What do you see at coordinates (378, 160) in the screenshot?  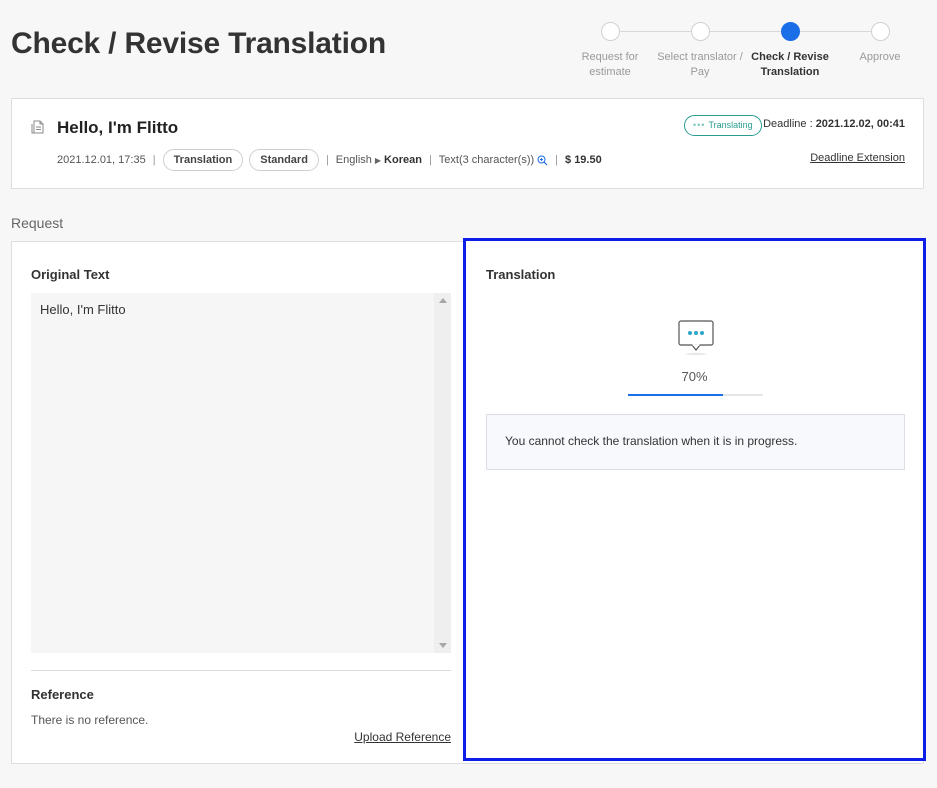 I see `arrow-right-icon: ▶` at bounding box center [378, 160].